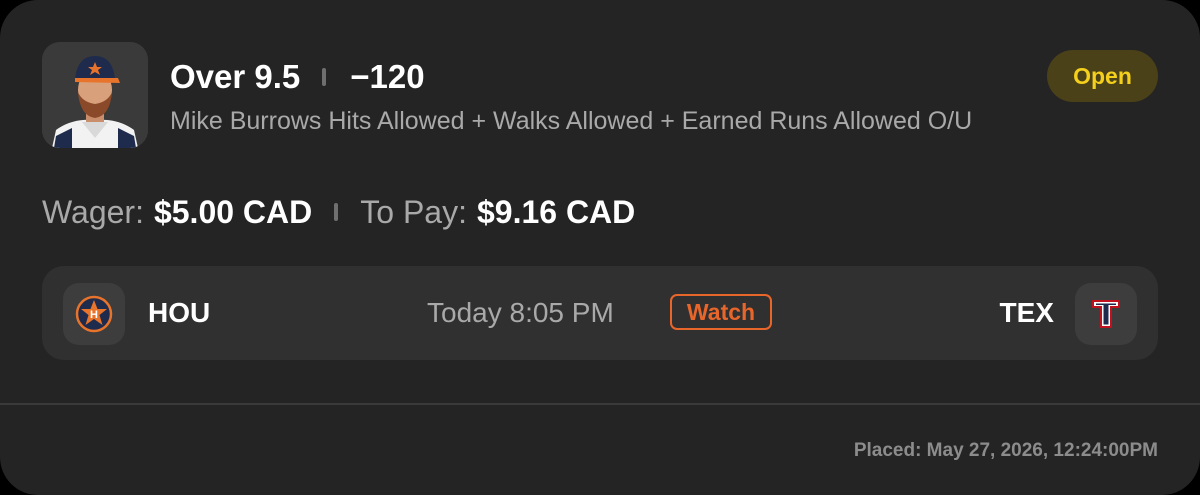 This screenshot has width=1200, height=495. I want to click on divider, so click(600, 404).